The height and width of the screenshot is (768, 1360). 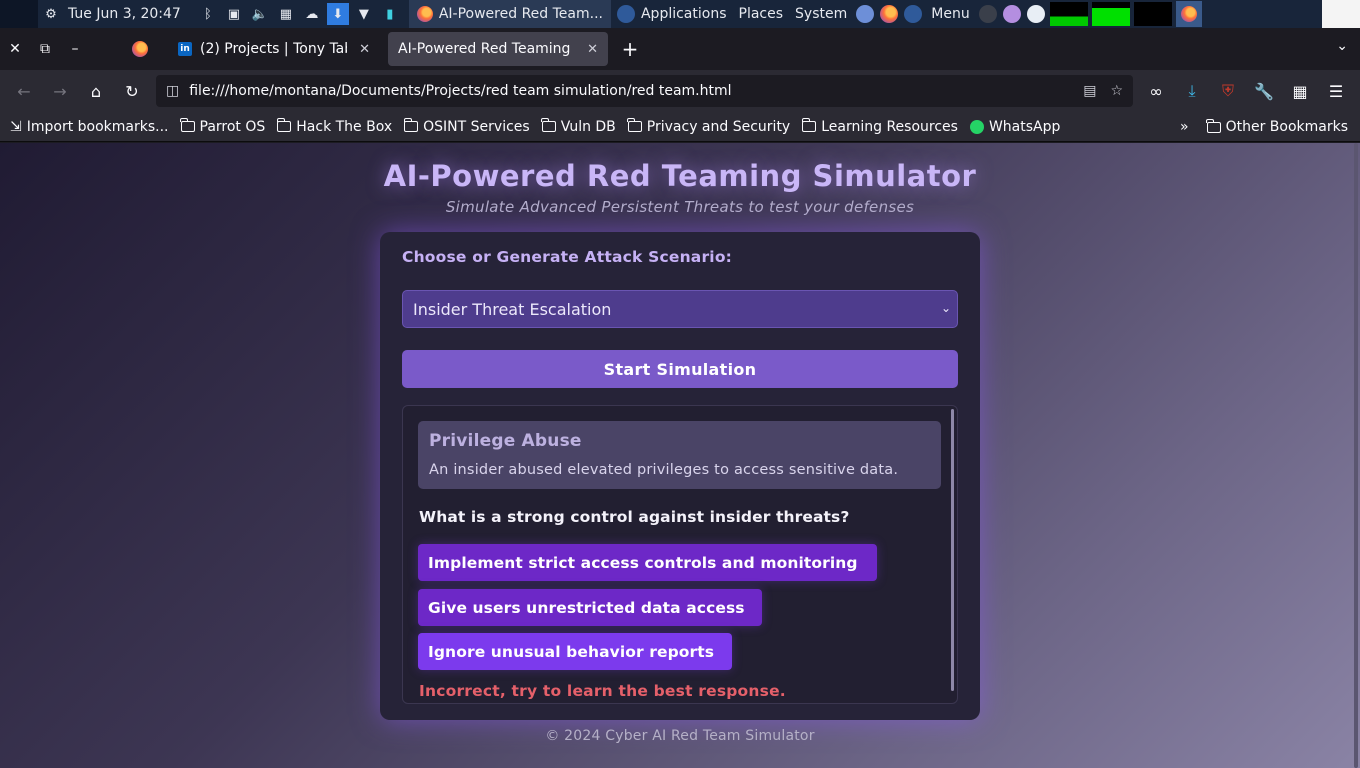 I want to click on settings-icon, so click(x=1035, y=14).